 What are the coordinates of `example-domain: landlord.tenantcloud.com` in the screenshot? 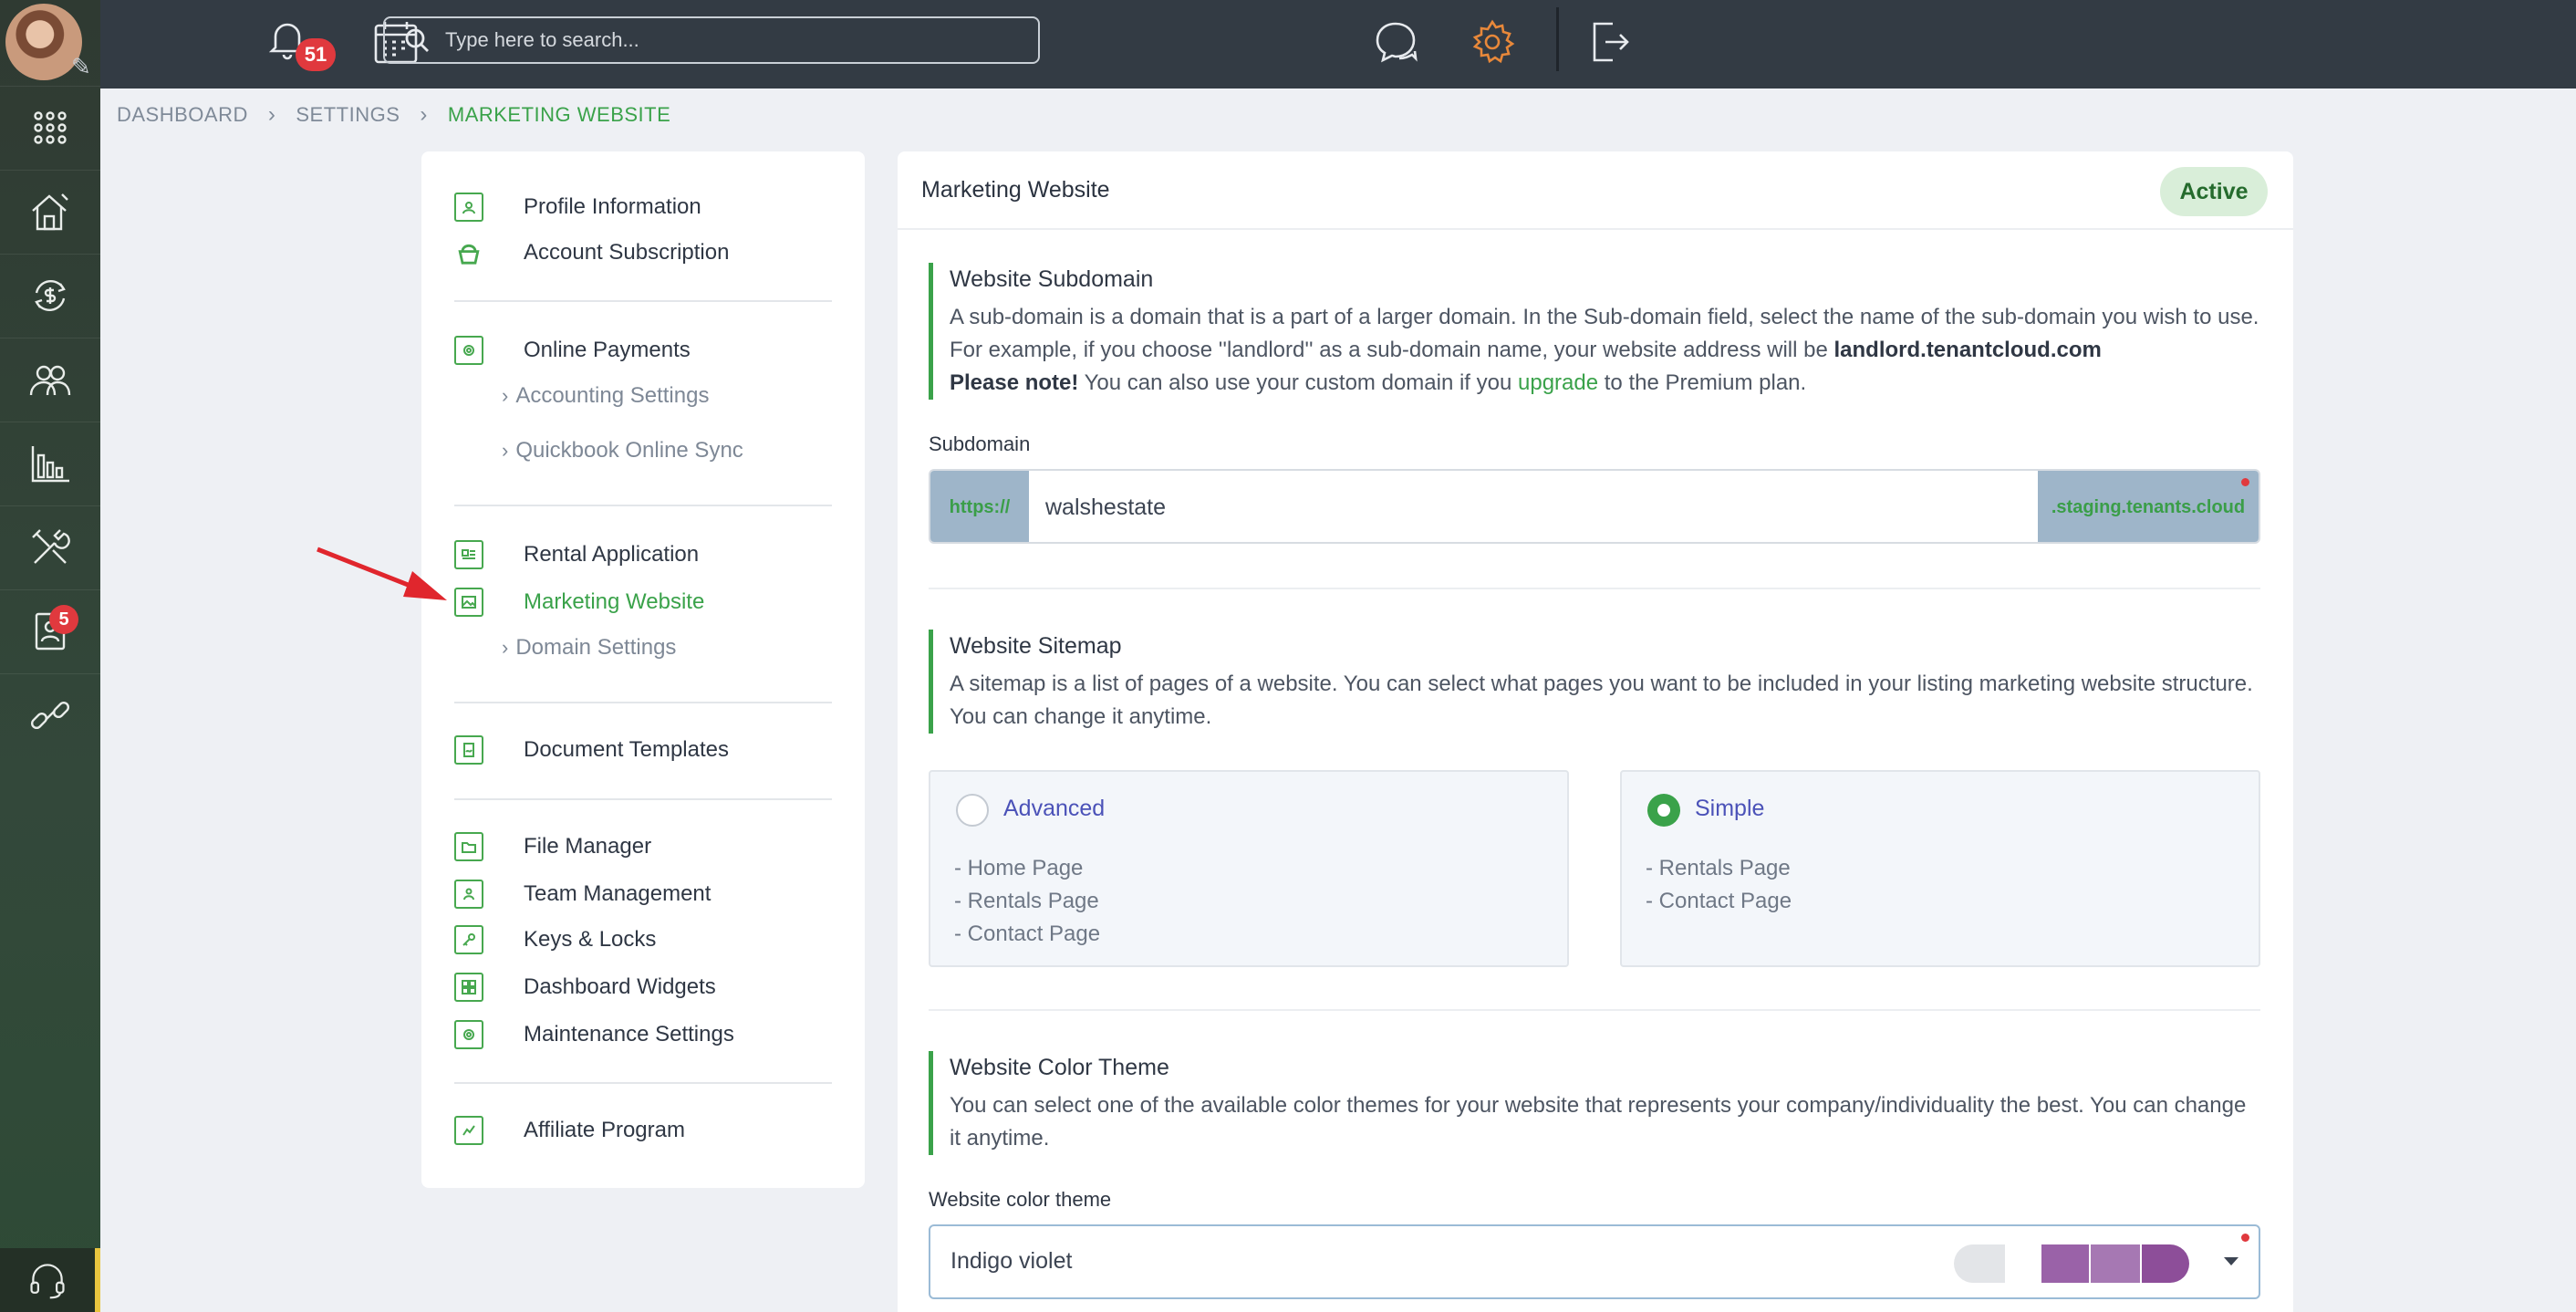 It's located at (1967, 350).